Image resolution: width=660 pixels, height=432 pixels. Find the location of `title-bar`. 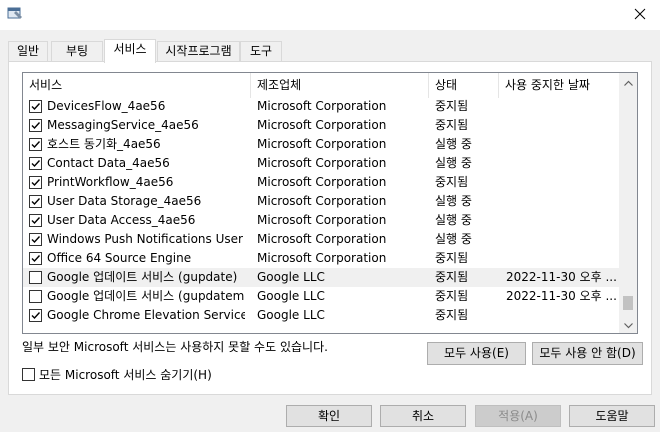

title-bar is located at coordinates (330, 15).